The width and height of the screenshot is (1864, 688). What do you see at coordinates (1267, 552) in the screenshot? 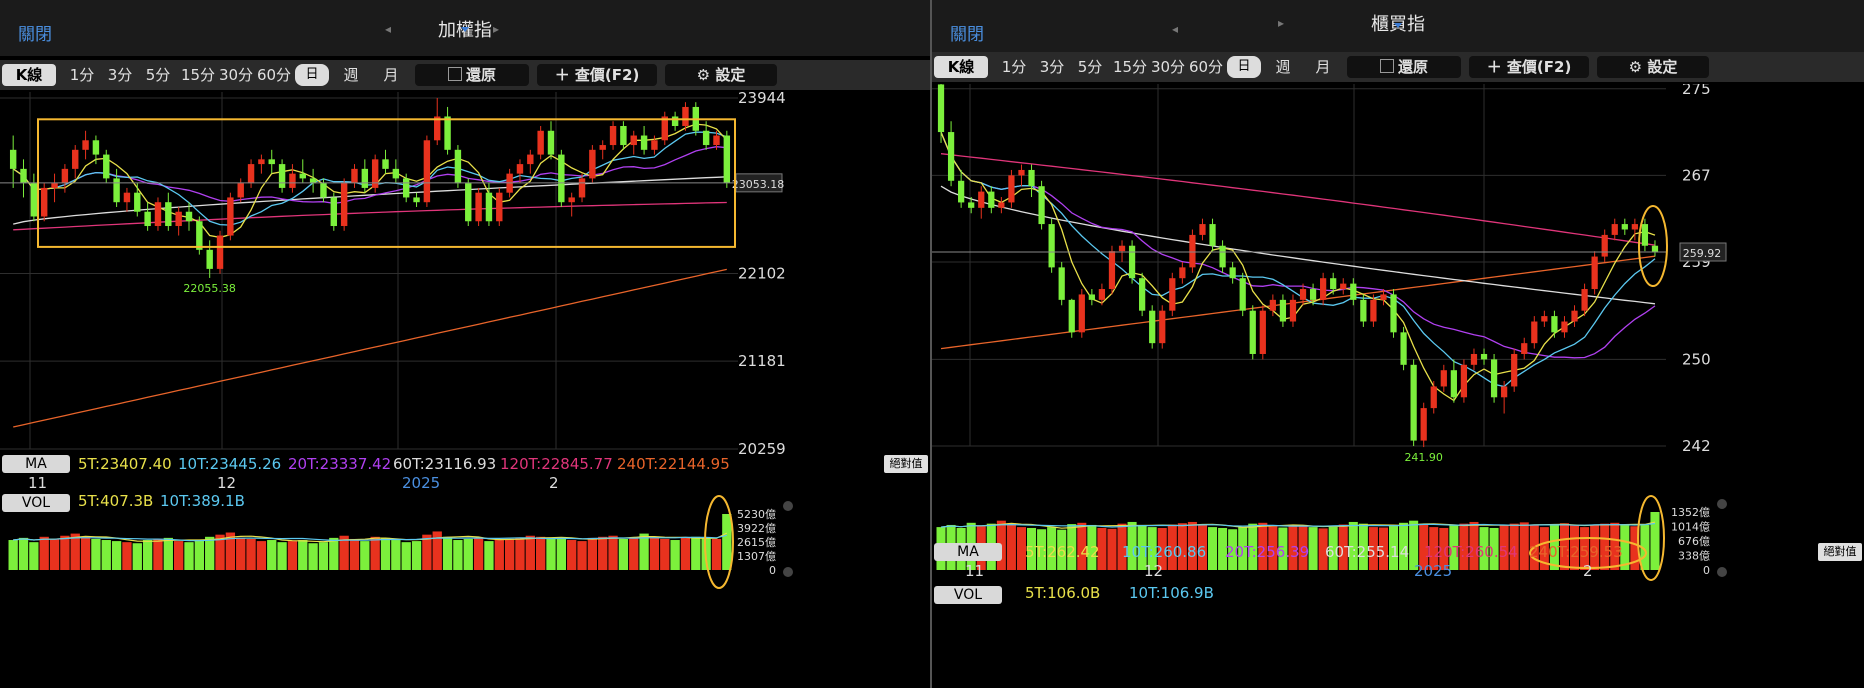
I see `ma20-value: 20T:256.39` at bounding box center [1267, 552].